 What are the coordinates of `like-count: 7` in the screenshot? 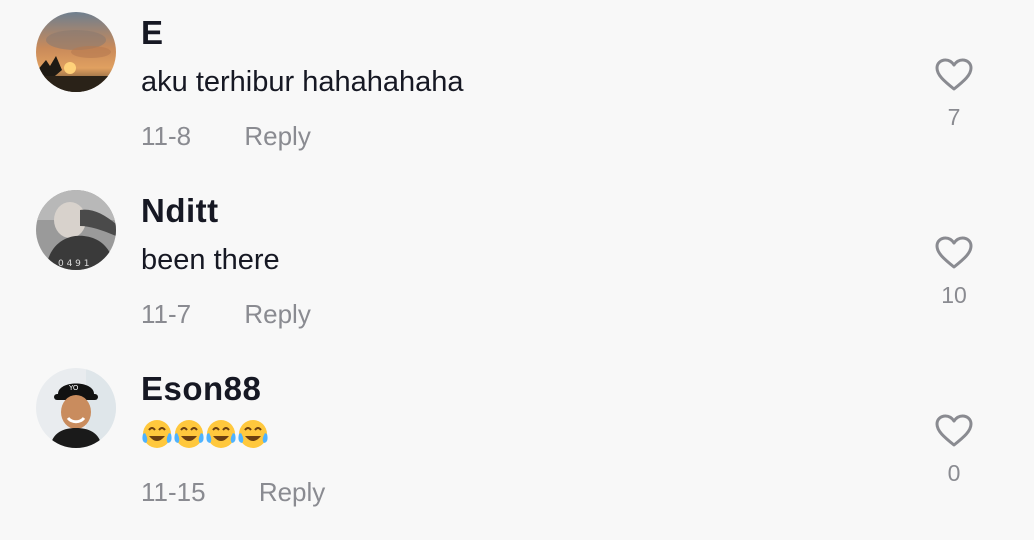 It's located at (954, 117).